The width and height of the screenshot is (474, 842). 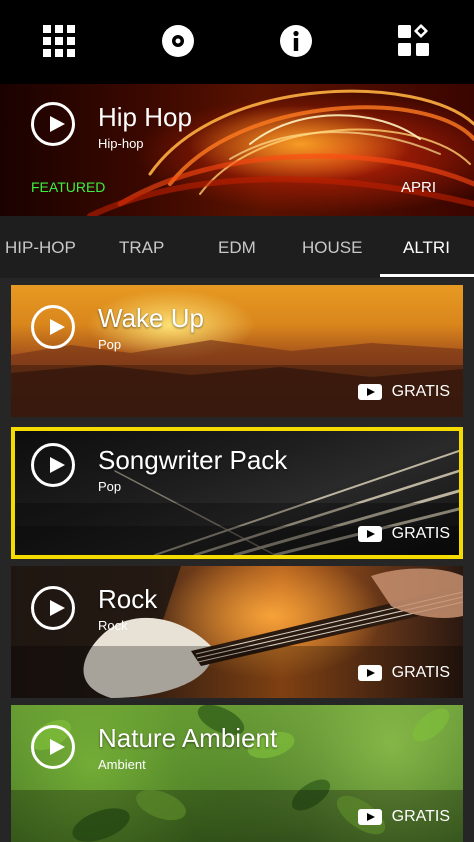 What do you see at coordinates (414, 41) in the screenshot?
I see `apps-icon` at bounding box center [414, 41].